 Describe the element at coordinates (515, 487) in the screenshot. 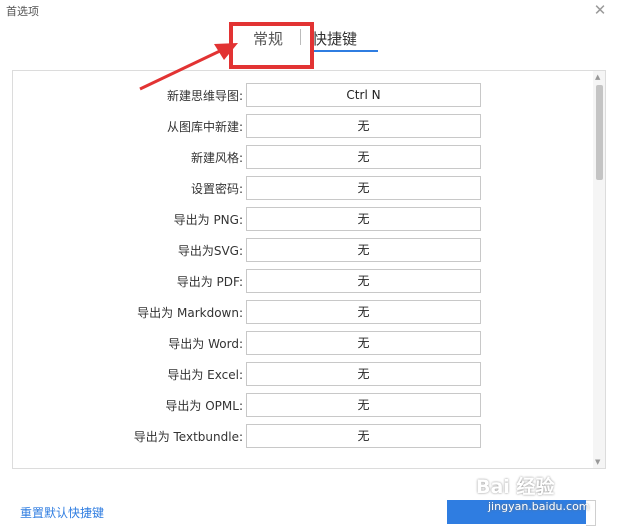

I see `watermark-logo: Bai 经验` at that location.